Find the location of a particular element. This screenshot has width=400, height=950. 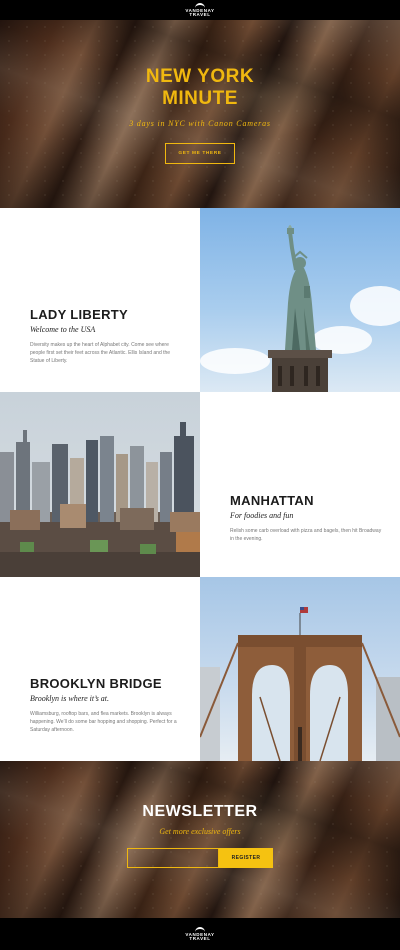

email-field is located at coordinates (173, 858).